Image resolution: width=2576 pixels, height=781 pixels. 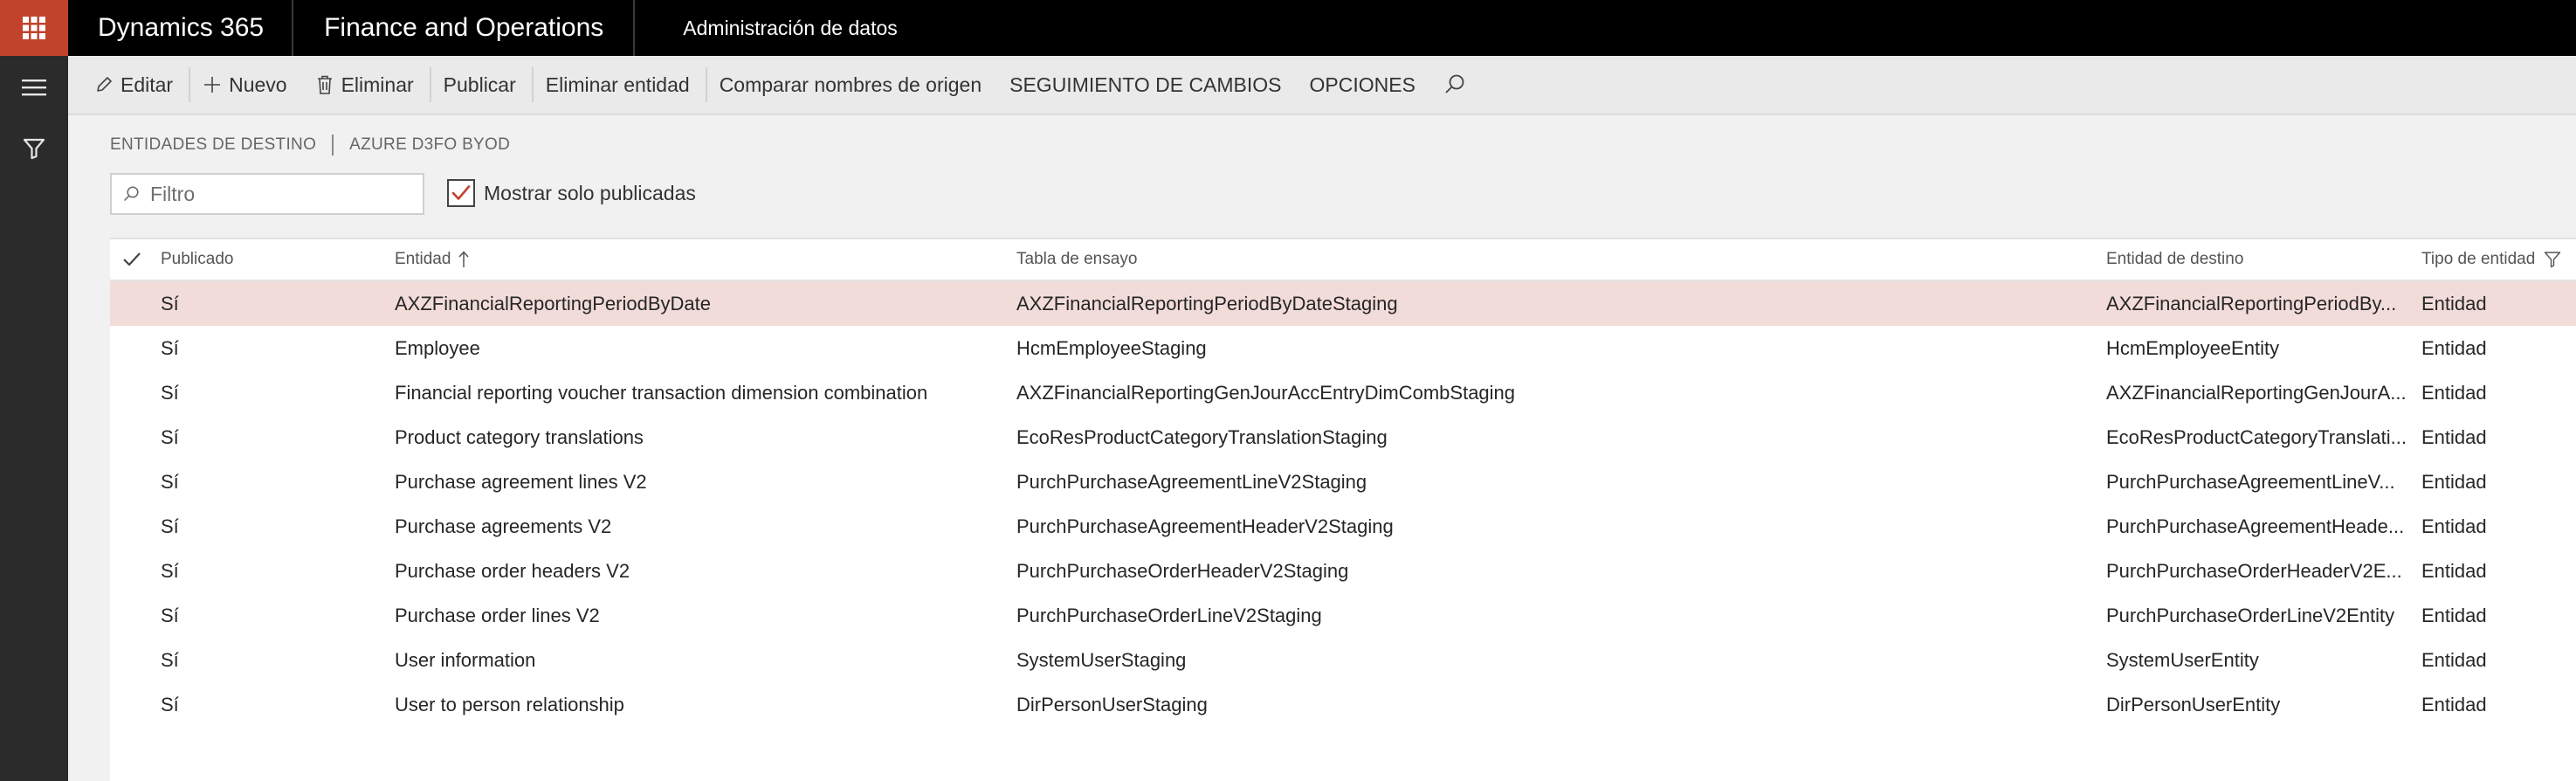 I want to click on column-header-entity-type: Tipo de entidad, so click(x=2498, y=259).